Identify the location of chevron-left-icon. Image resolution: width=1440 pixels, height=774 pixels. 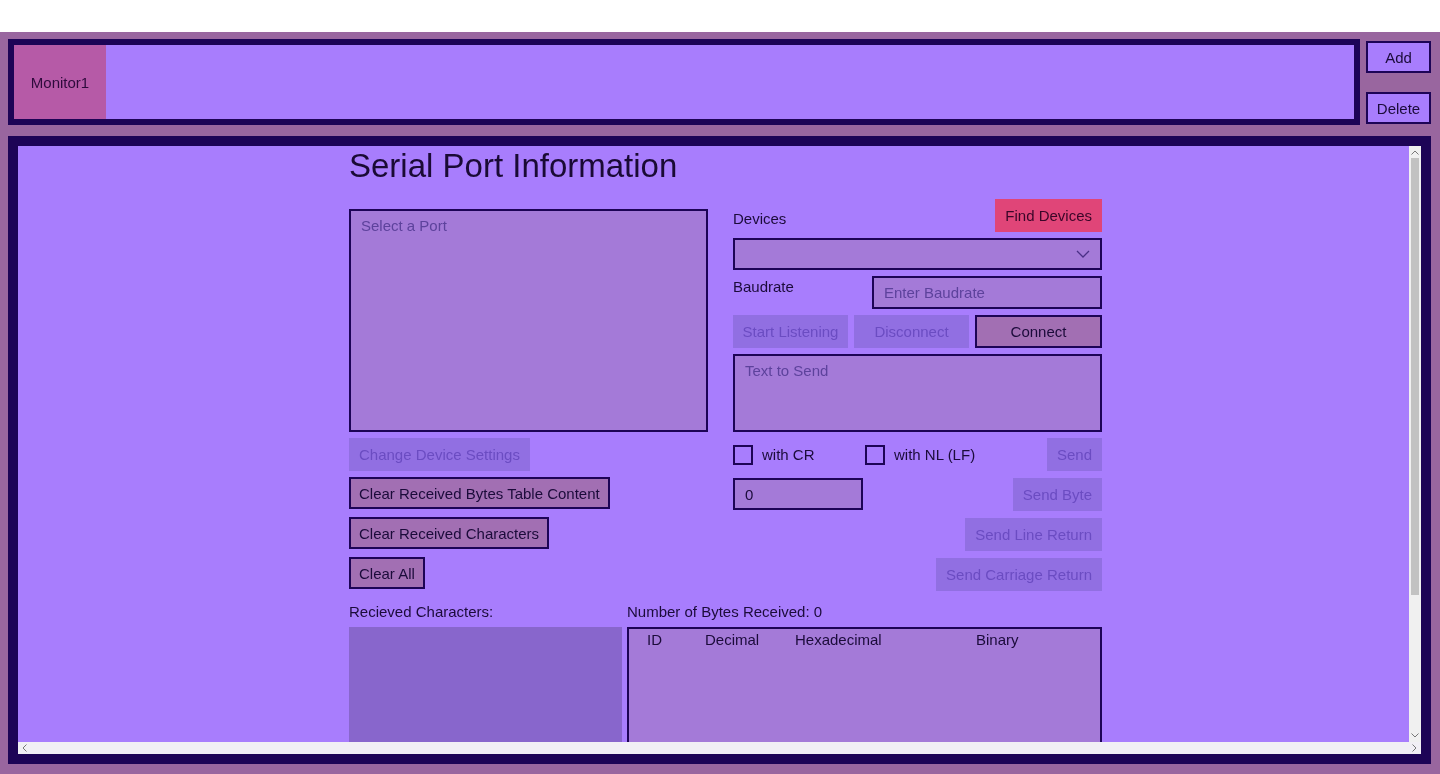
(24, 748).